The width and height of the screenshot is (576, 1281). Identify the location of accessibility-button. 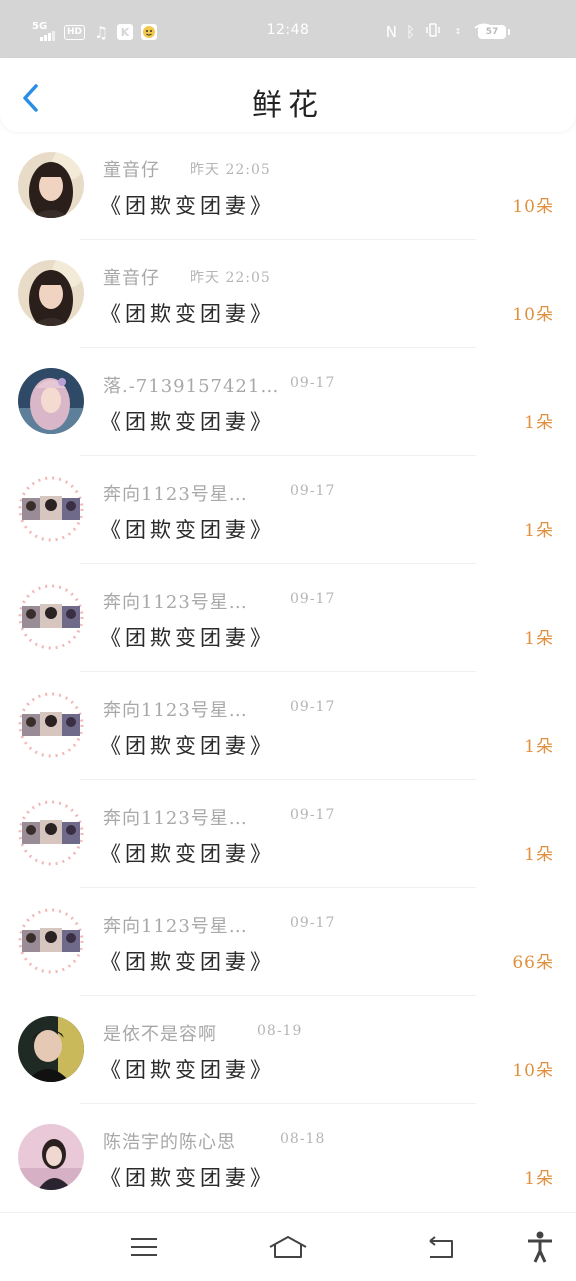
(540, 1247).